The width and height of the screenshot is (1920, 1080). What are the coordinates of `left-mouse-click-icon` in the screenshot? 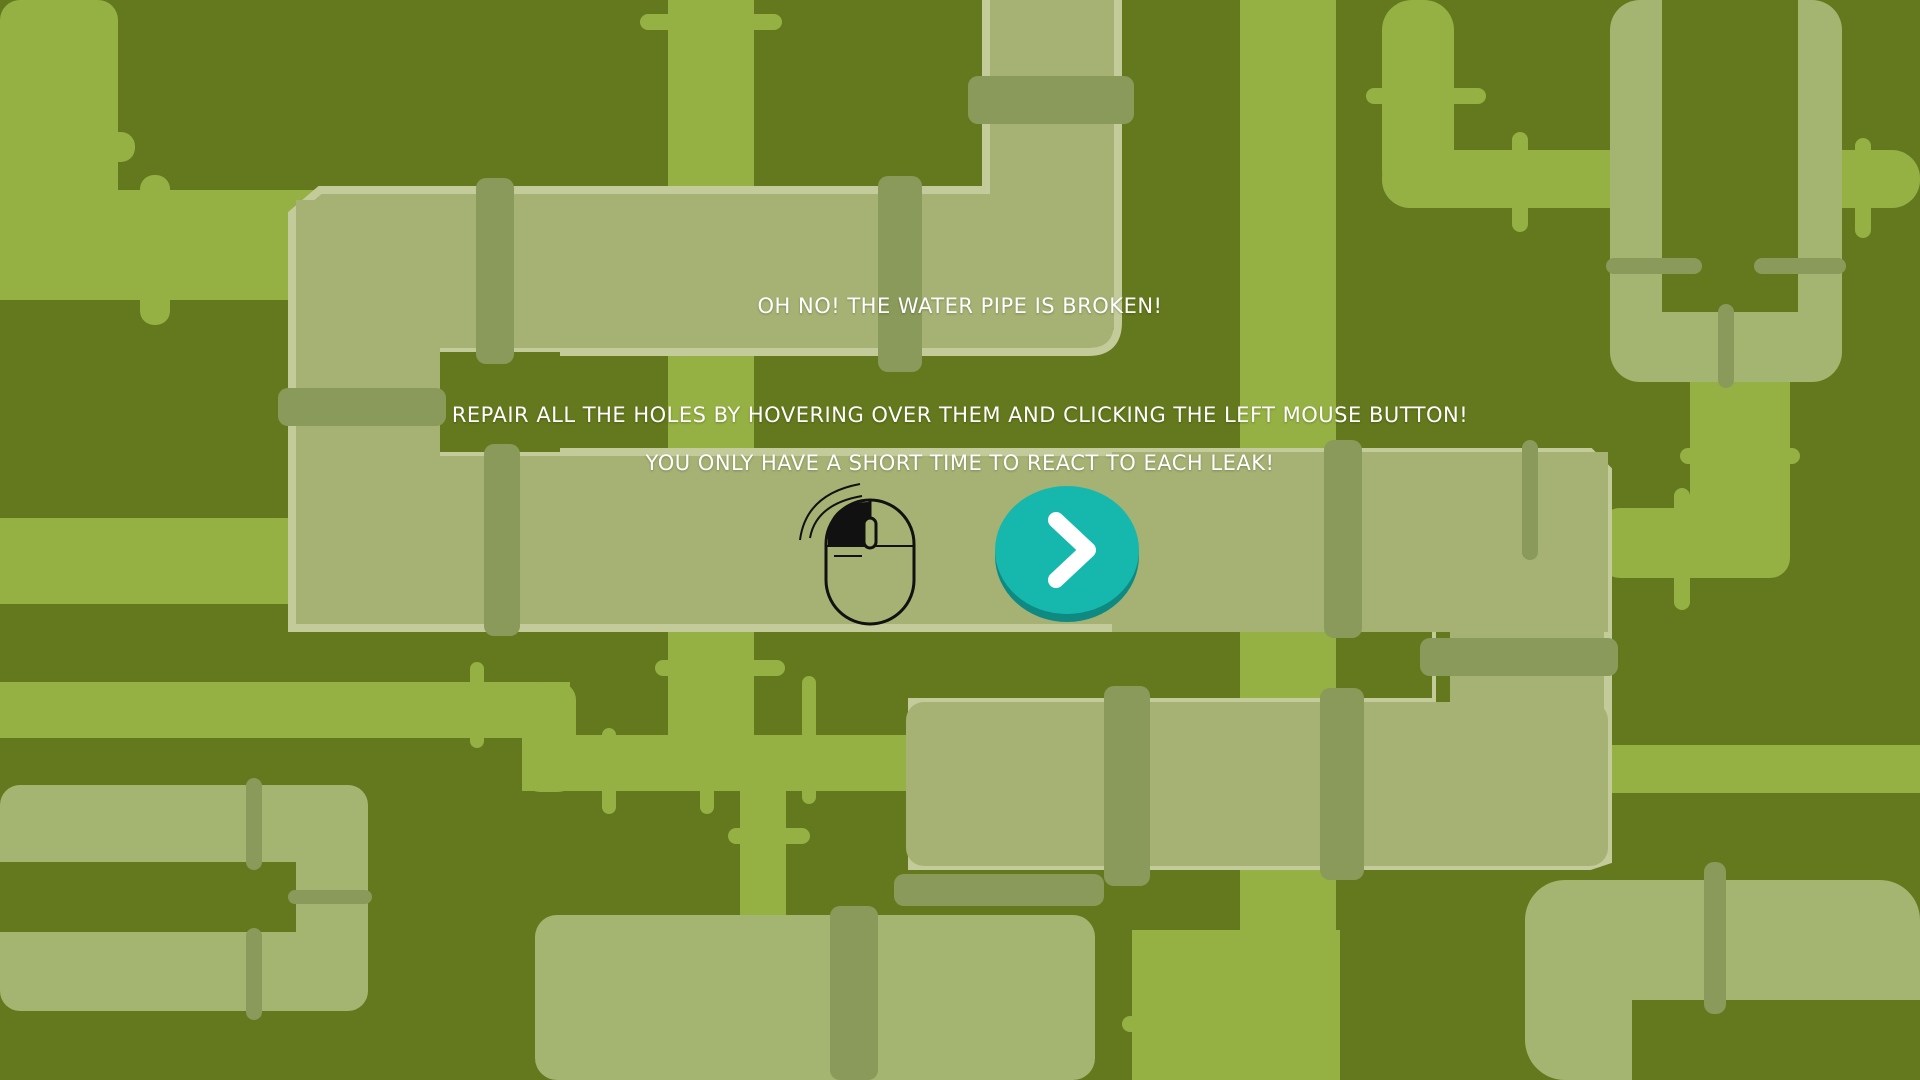 It's located at (857, 554).